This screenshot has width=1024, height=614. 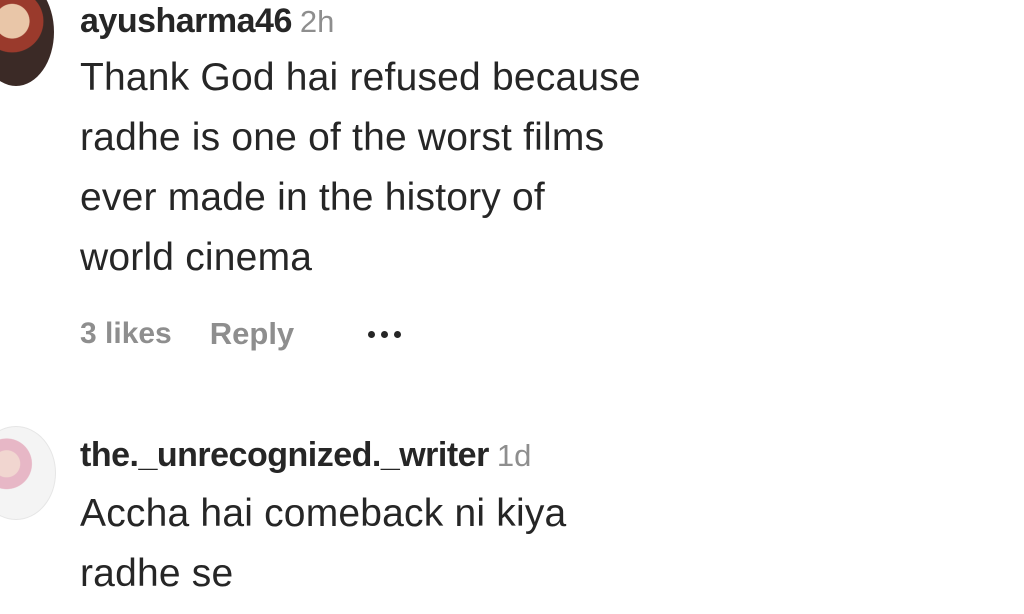 I want to click on comment-text-line: radhe is one of the worst films, so click(x=342, y=137).